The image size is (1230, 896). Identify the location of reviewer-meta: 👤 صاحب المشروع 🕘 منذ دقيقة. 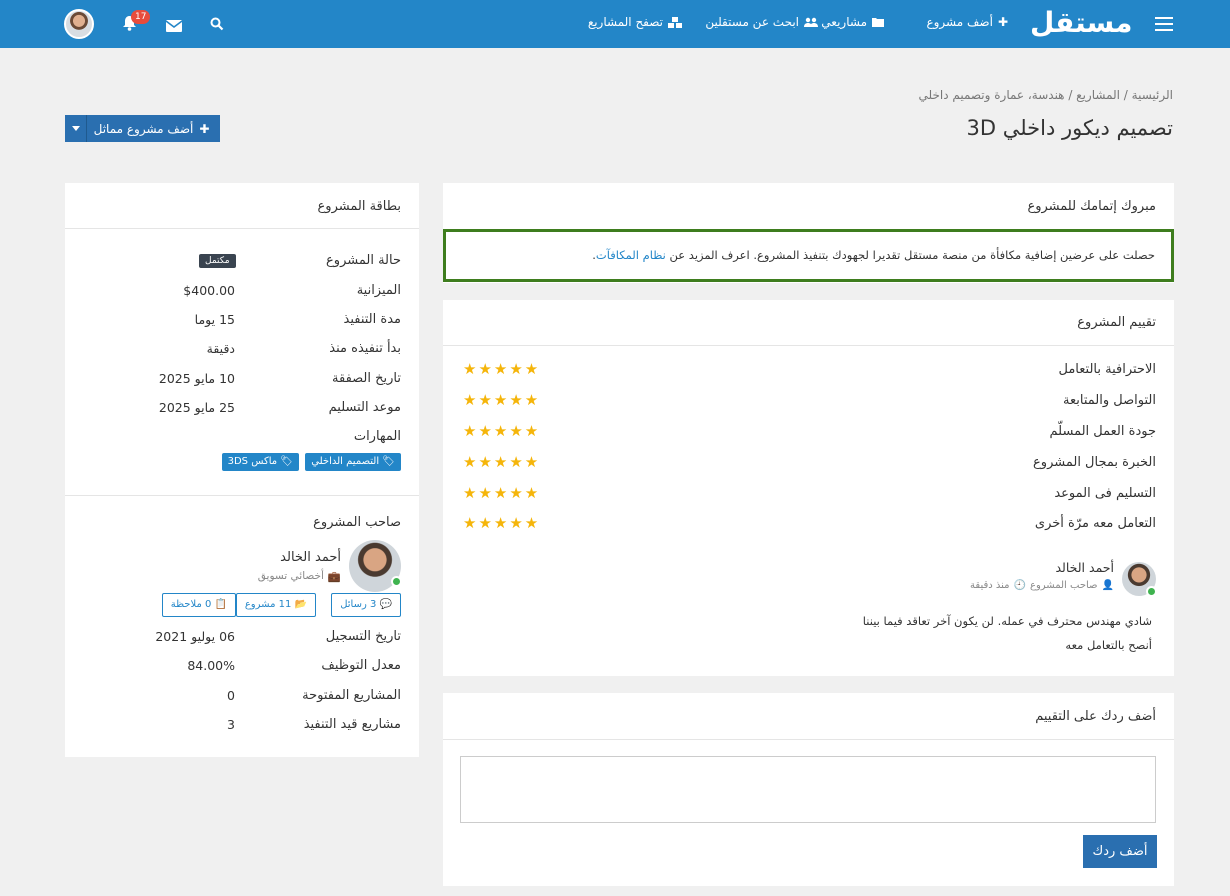
(1042, 585).